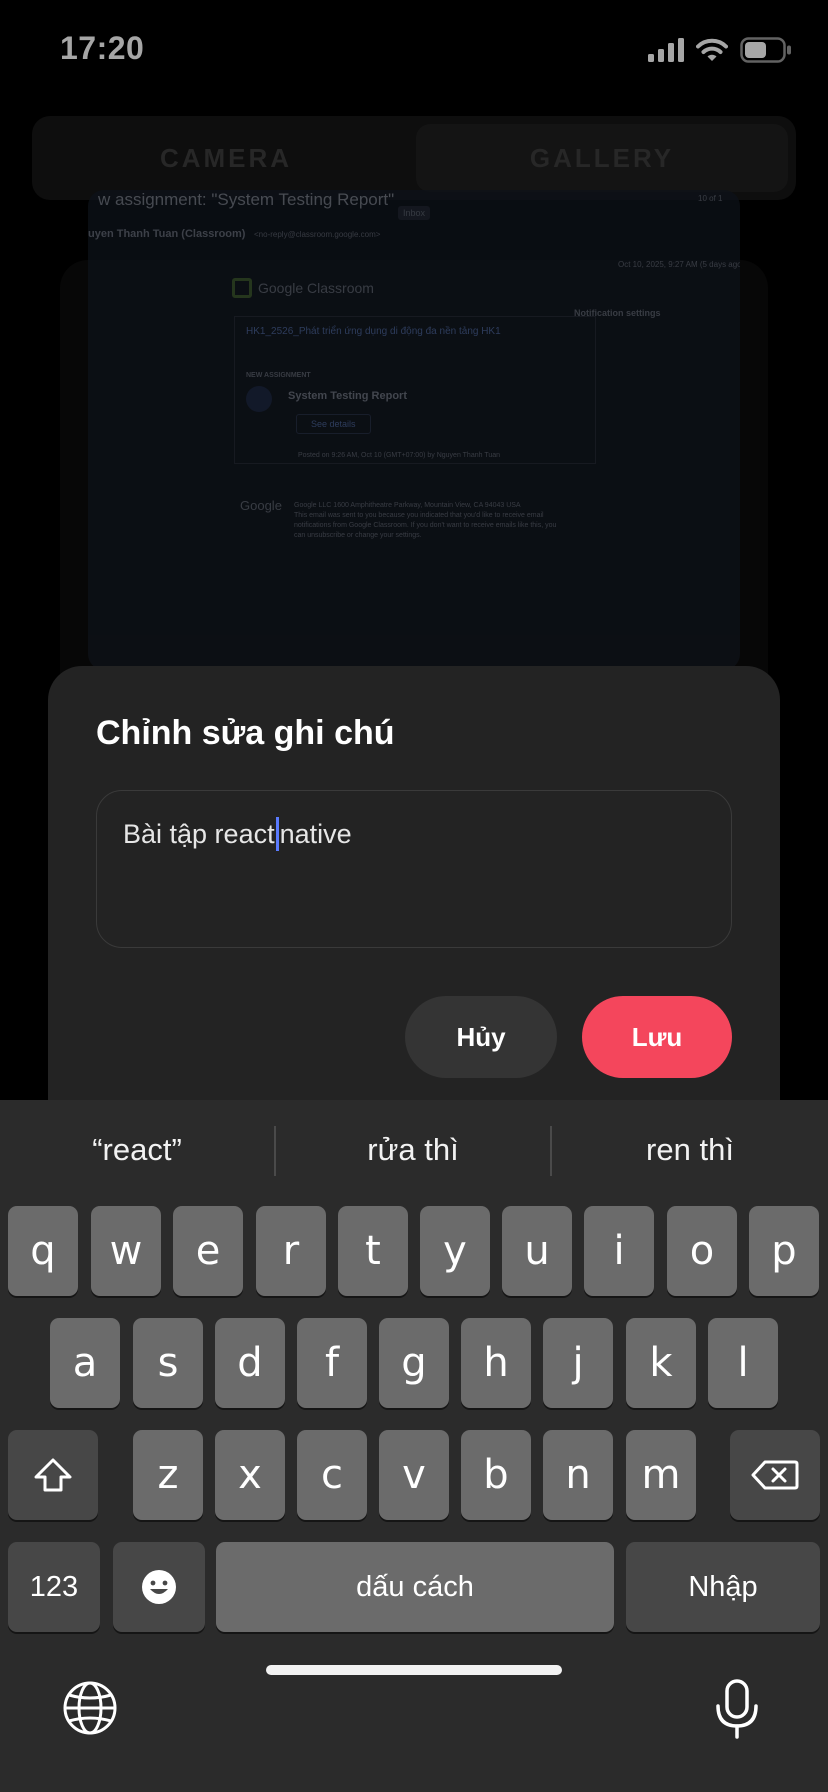 Image resolution: width=828 pixels, height=1792 pixels. What do you see at coordinates (481, 1037) in the screenshot?
I see `cancel-button: Hủy` at bounding box center [481, 1037].